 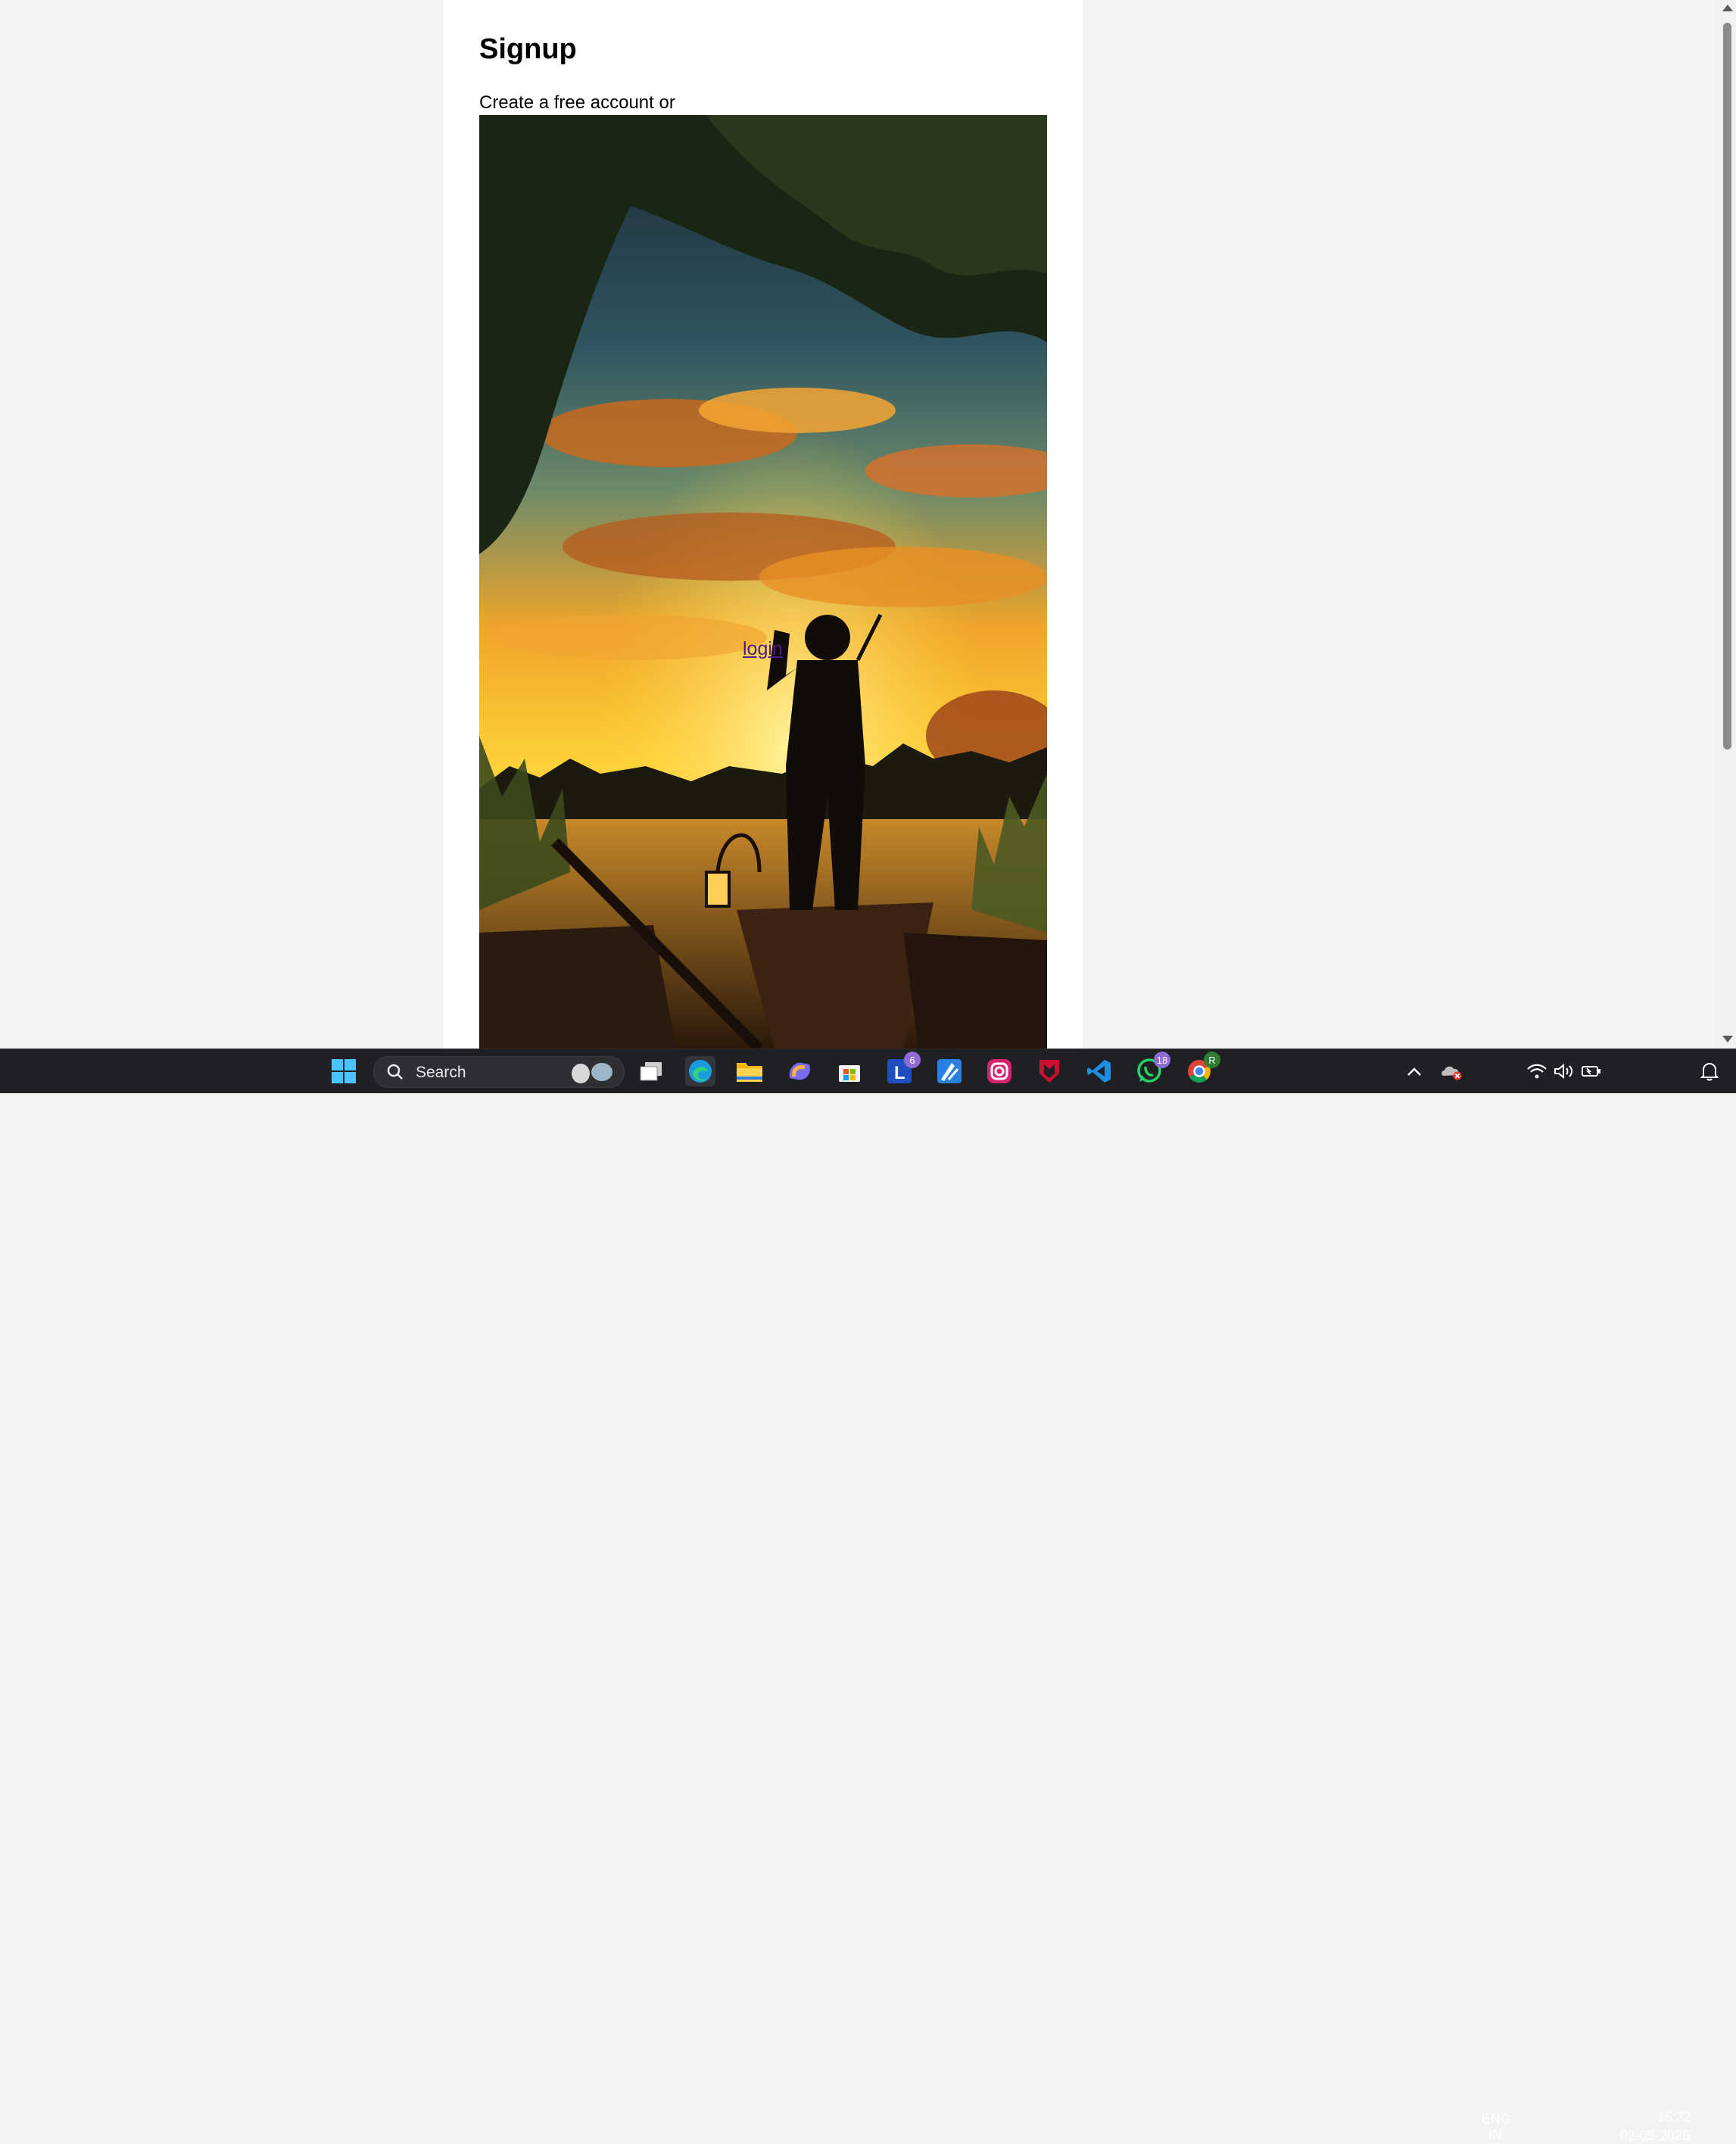 What do you see at coordinates (763, 582) in the screenshot?
I see `signup-illustration` at bounding box center [763, 582].